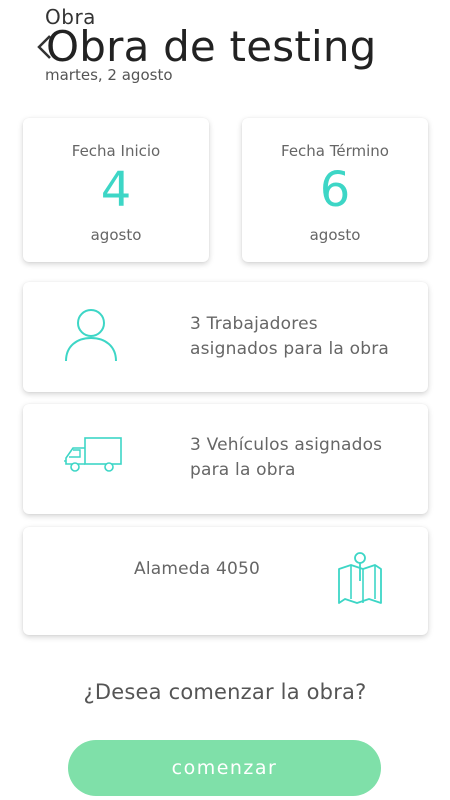 This screenshot has height=800, width=450. I want to click on truck-icon, so click(93, 454).